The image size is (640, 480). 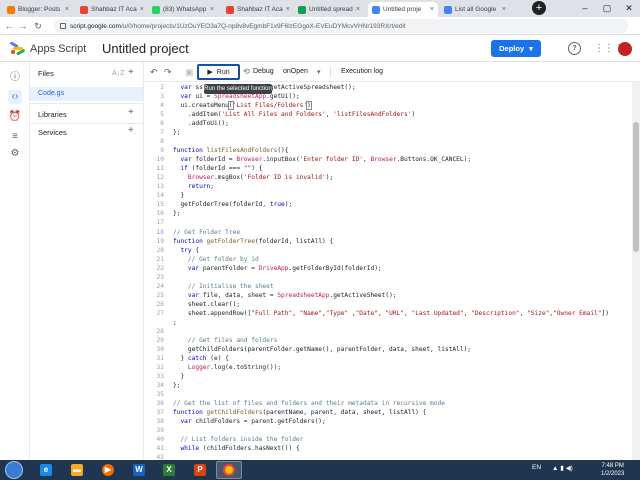 I want to click on deploy-button: Deploy ▾, so click(x=516, y=48).